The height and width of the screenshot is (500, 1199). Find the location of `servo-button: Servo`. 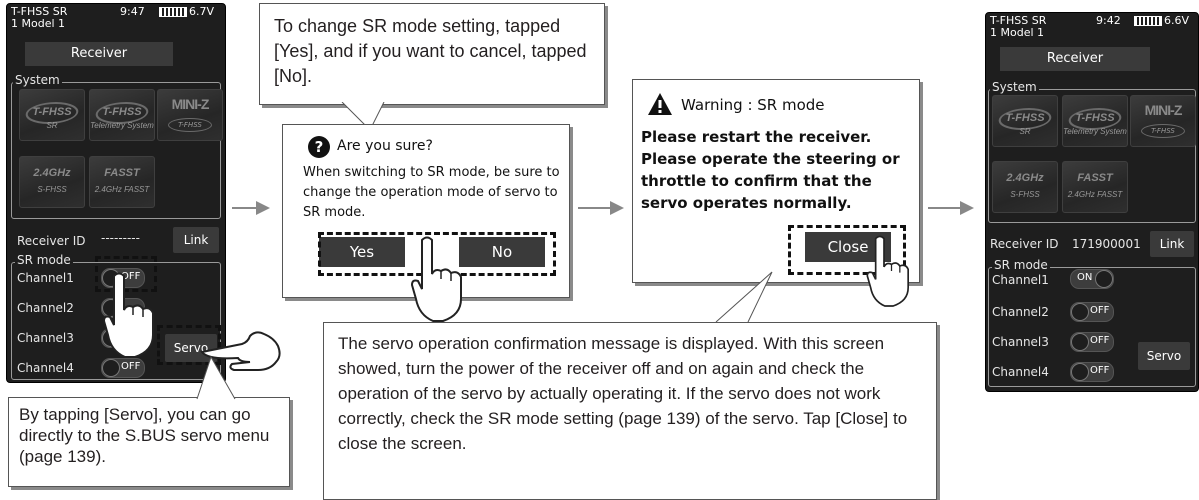

servo-button: Servo is located at coordinates (1164, 356).